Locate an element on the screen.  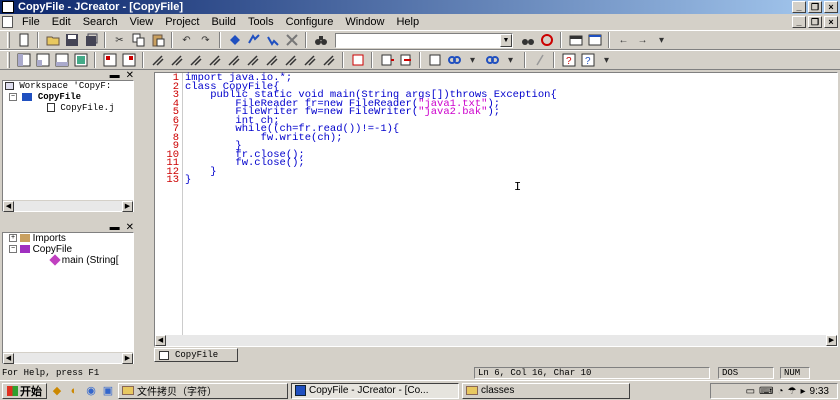
quicklaunch-media-icon: ◉ is located at coordinates (91, 391).